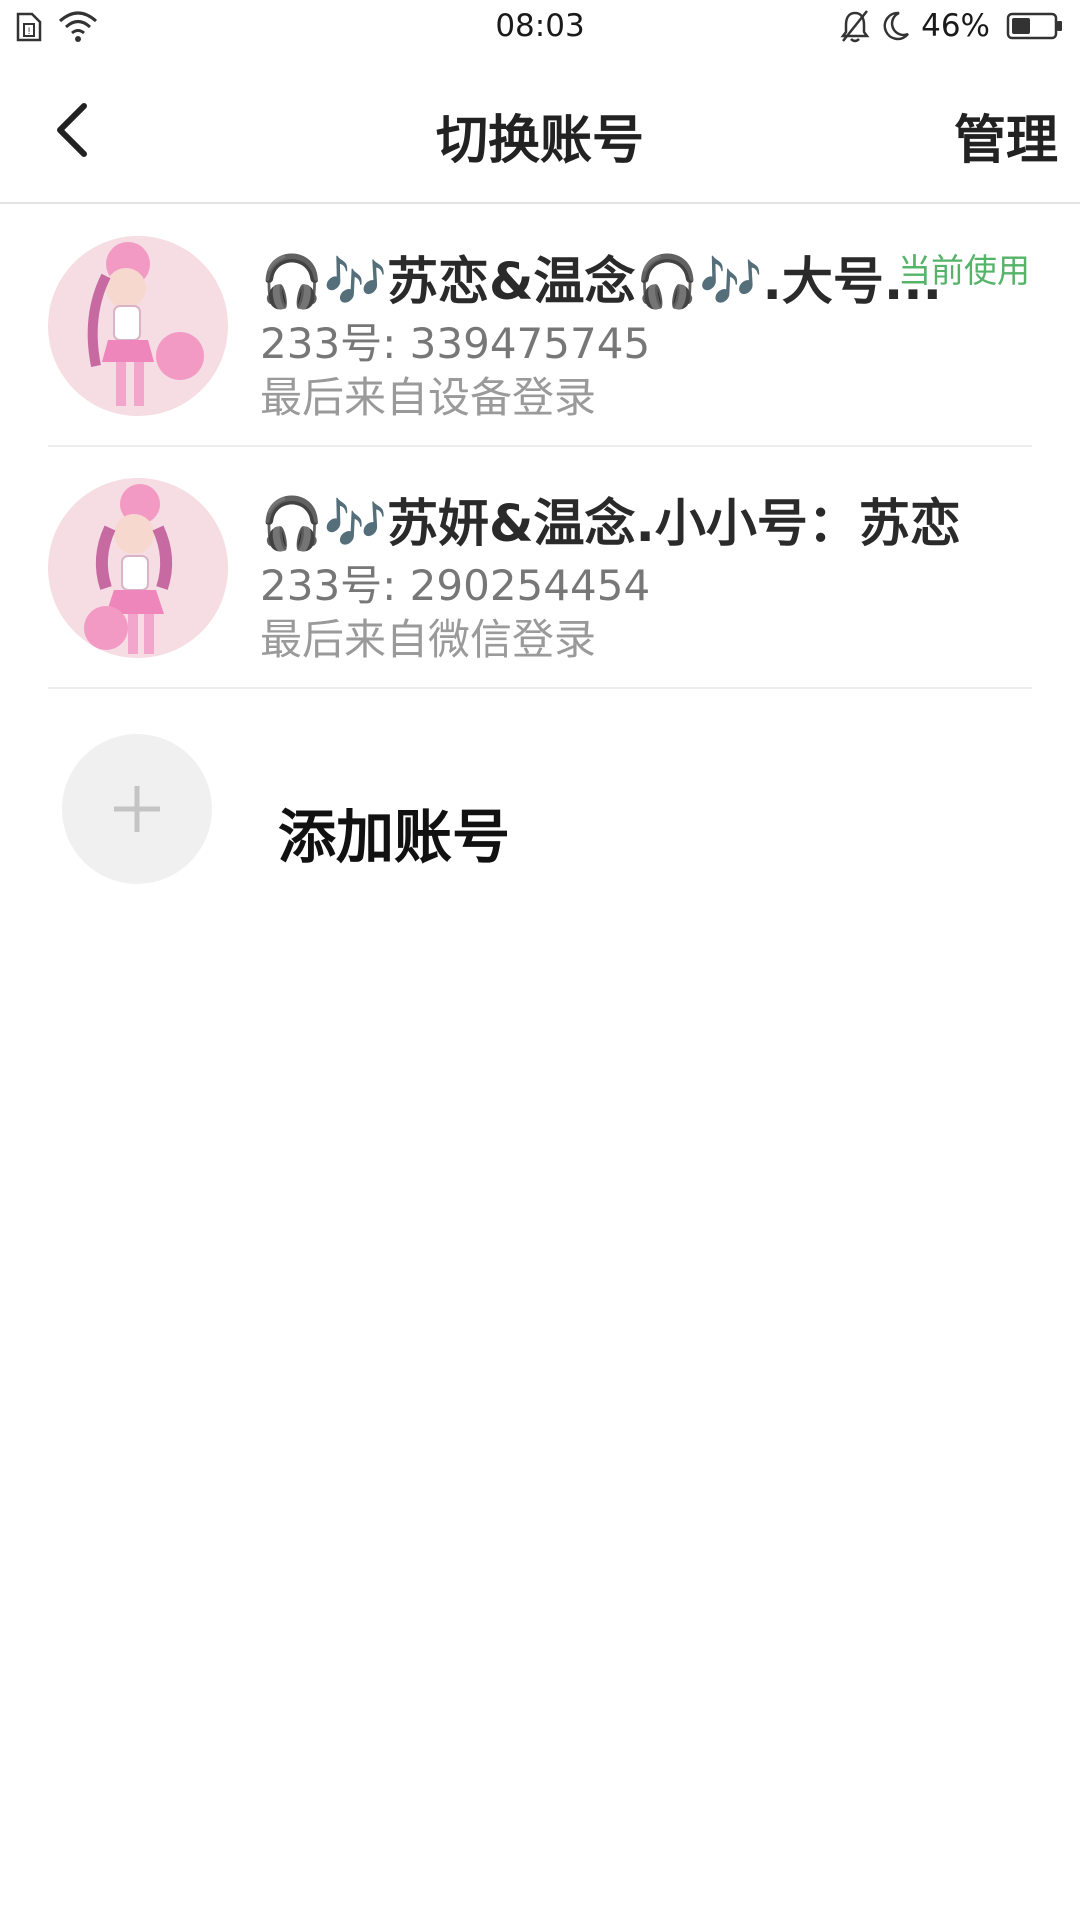 The image size is (1080, 1920). I want to click on page-title: 切换账号, so click(539, 141).